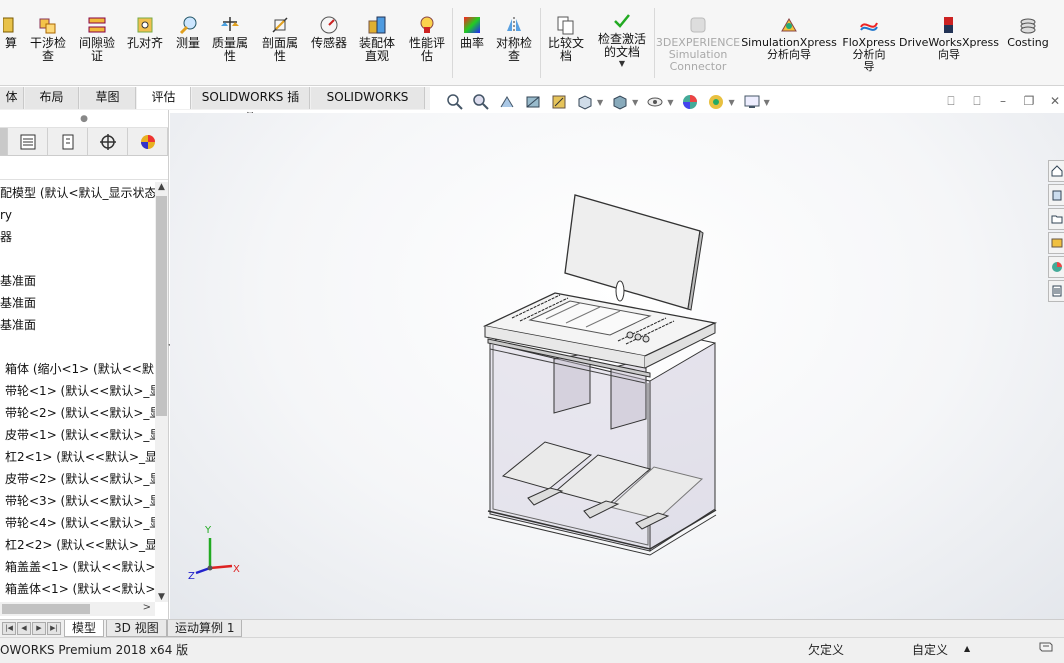 The width and height of the screenshot is (1064, 663). I want to click on pane-grip: ●, so click(84, 119).